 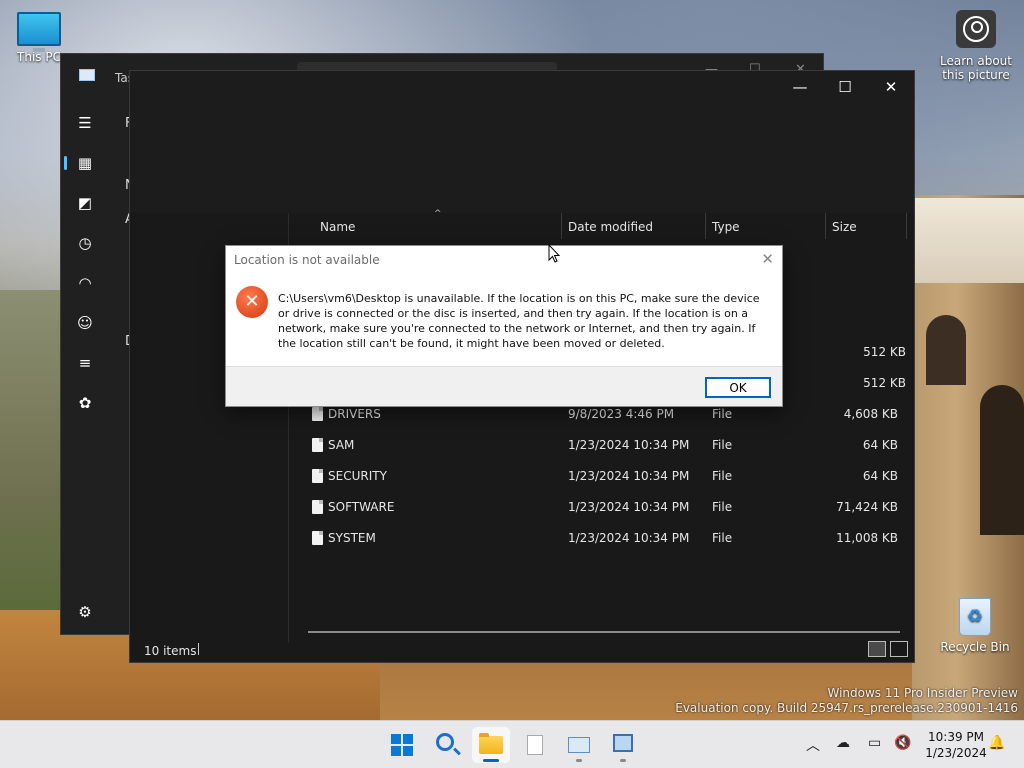 I want to click on start-button, so click(x=402, y=745).